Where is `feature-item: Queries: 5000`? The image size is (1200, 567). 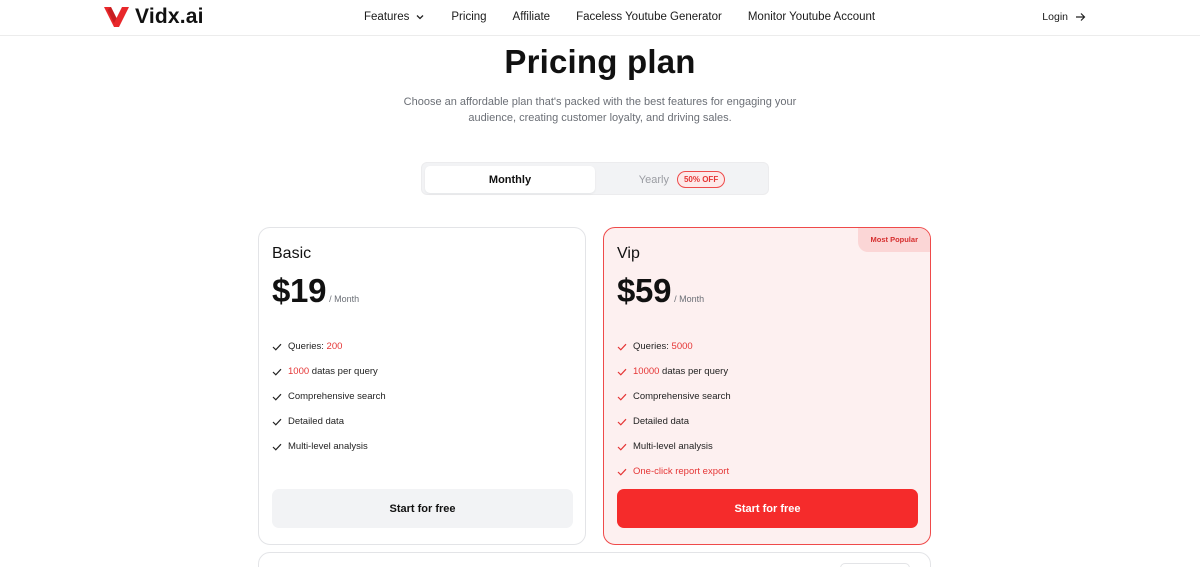
feature-item: Queries: 5000 is located at coordinates (674, 346).